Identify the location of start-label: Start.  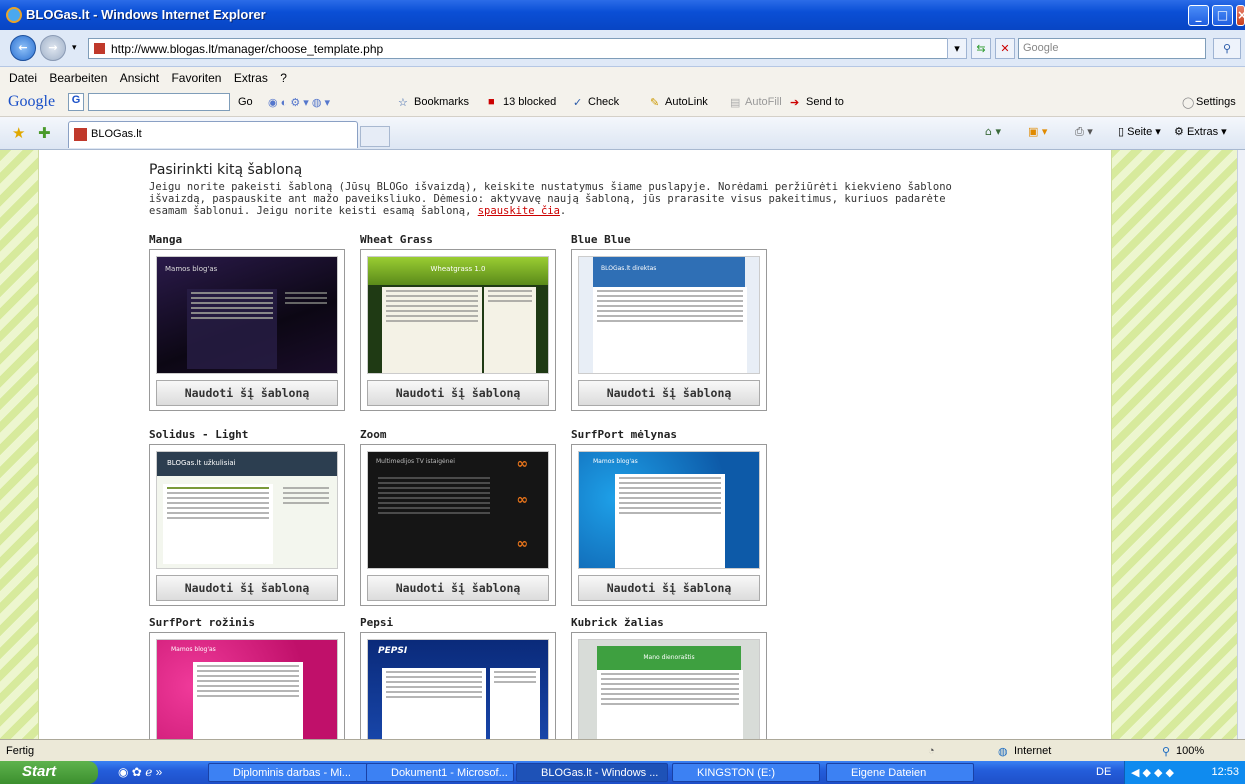
(39, 771).